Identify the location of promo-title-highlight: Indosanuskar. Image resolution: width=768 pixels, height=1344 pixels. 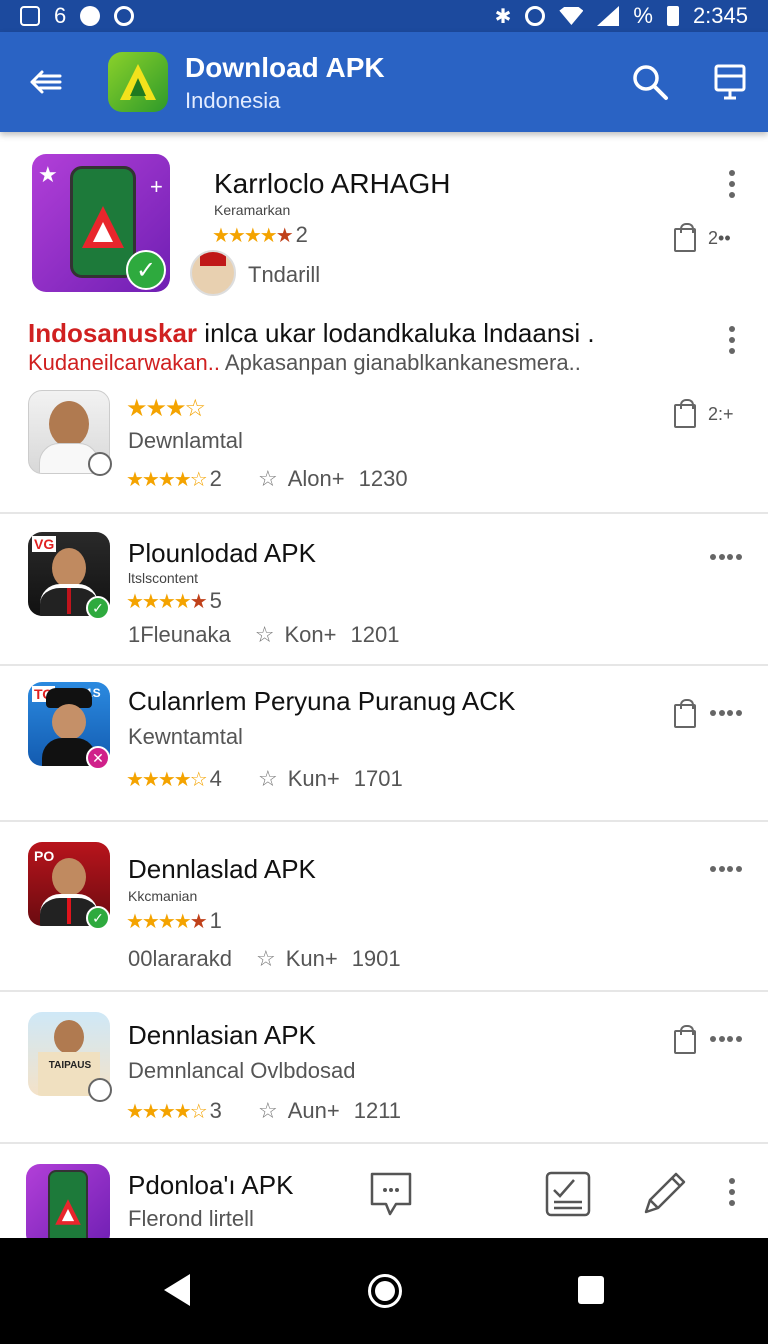
(113, 333).